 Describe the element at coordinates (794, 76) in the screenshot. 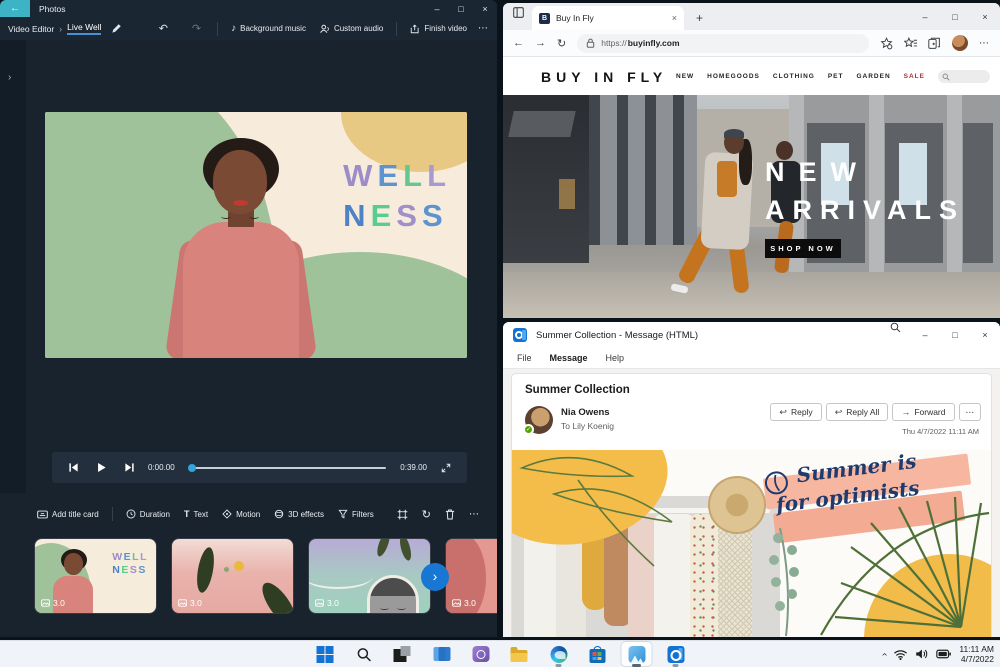

I see `nav-clothing: CLOTHING` at that location.